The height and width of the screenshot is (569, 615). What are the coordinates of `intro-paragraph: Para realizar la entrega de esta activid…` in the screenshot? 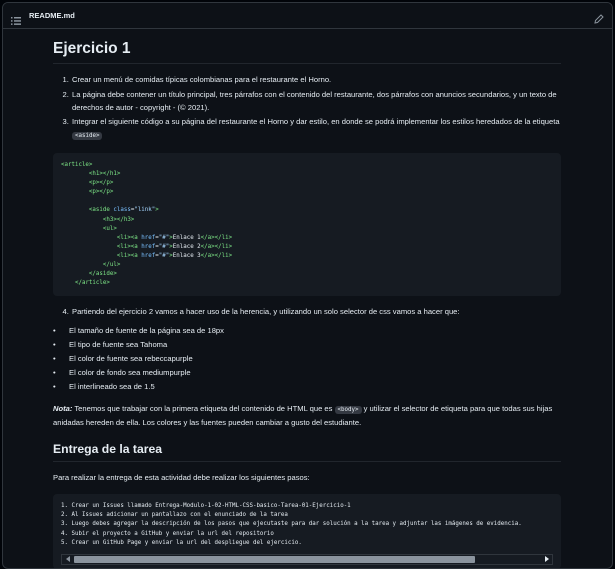 It's located at (181, 478).